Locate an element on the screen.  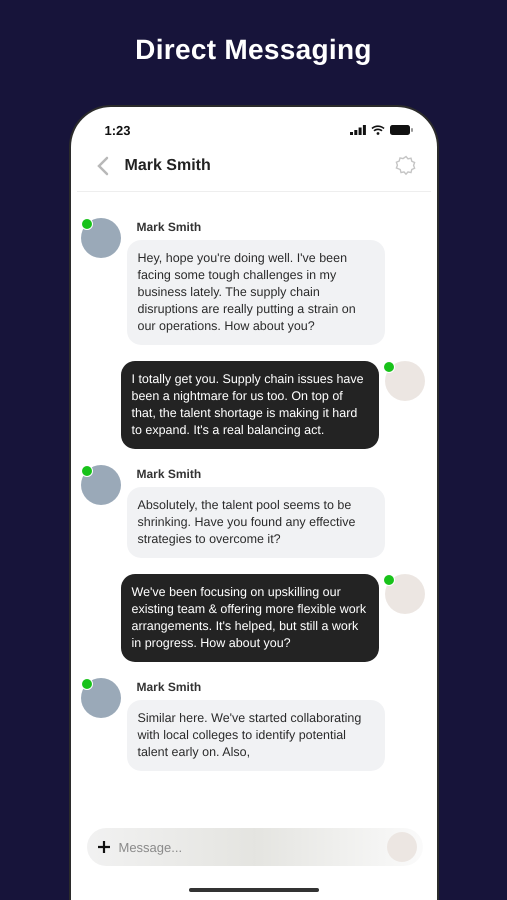
sent-message-bubble: We've been focusing on upskilling our existing team & offering more flexible work arrangements. It's helped, but still a work in progress. How about you? is located at coordinates (249, 618).